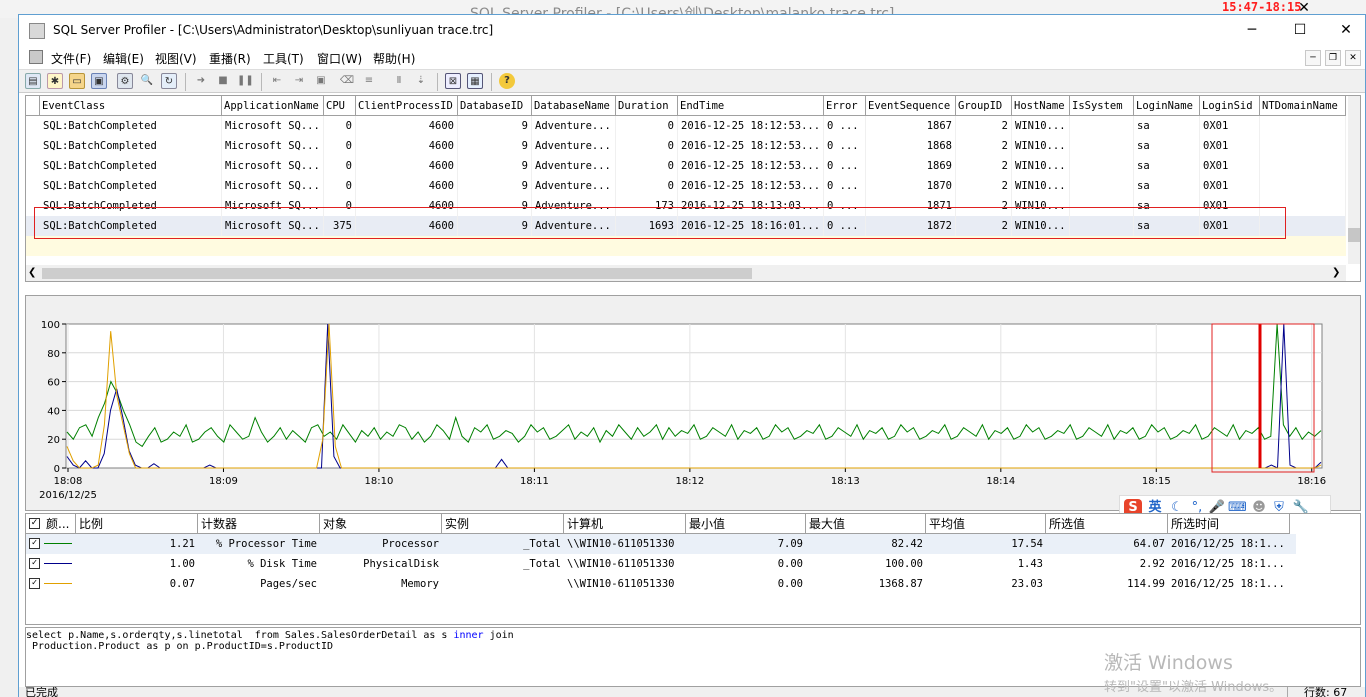 This screenshot has width=1366, height=697. What do you see at coordinates (36, 57) in the screenshot?
I see `document-icon` at bounding box center [36, 57].